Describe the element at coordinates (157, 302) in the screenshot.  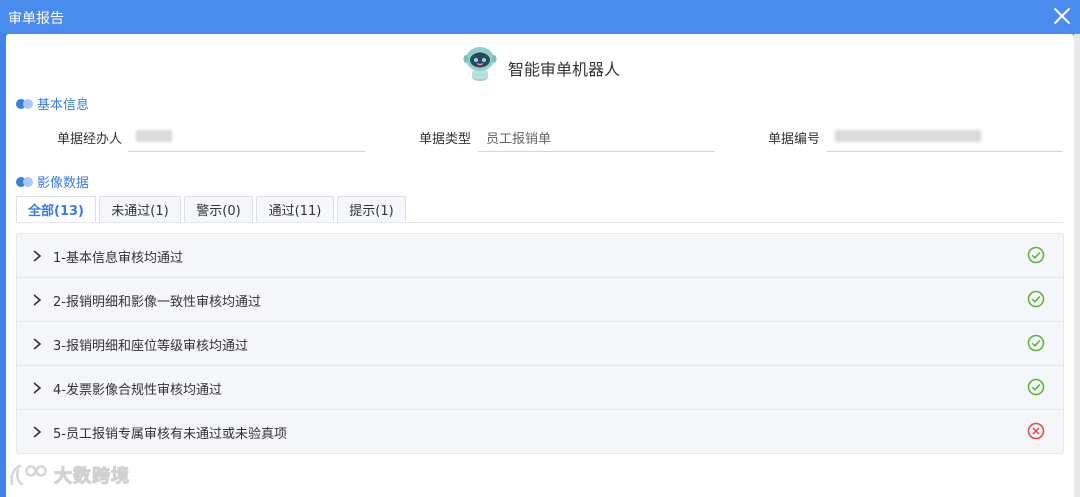
I see `list-item-label: 2-报销明细和影像一致性审核均通过` at that location.